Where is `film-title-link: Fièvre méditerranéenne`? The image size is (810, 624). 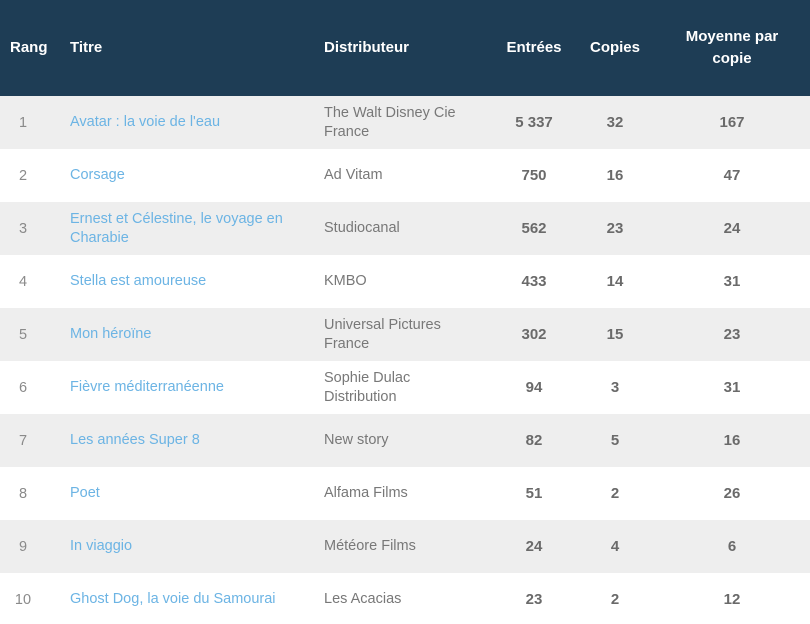
film-title-link: Fièvre méditerranéenne is located at coordinates (147, 387).